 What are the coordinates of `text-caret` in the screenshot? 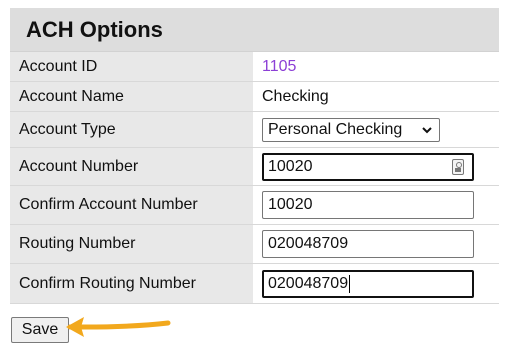 It's located at (350, 283).